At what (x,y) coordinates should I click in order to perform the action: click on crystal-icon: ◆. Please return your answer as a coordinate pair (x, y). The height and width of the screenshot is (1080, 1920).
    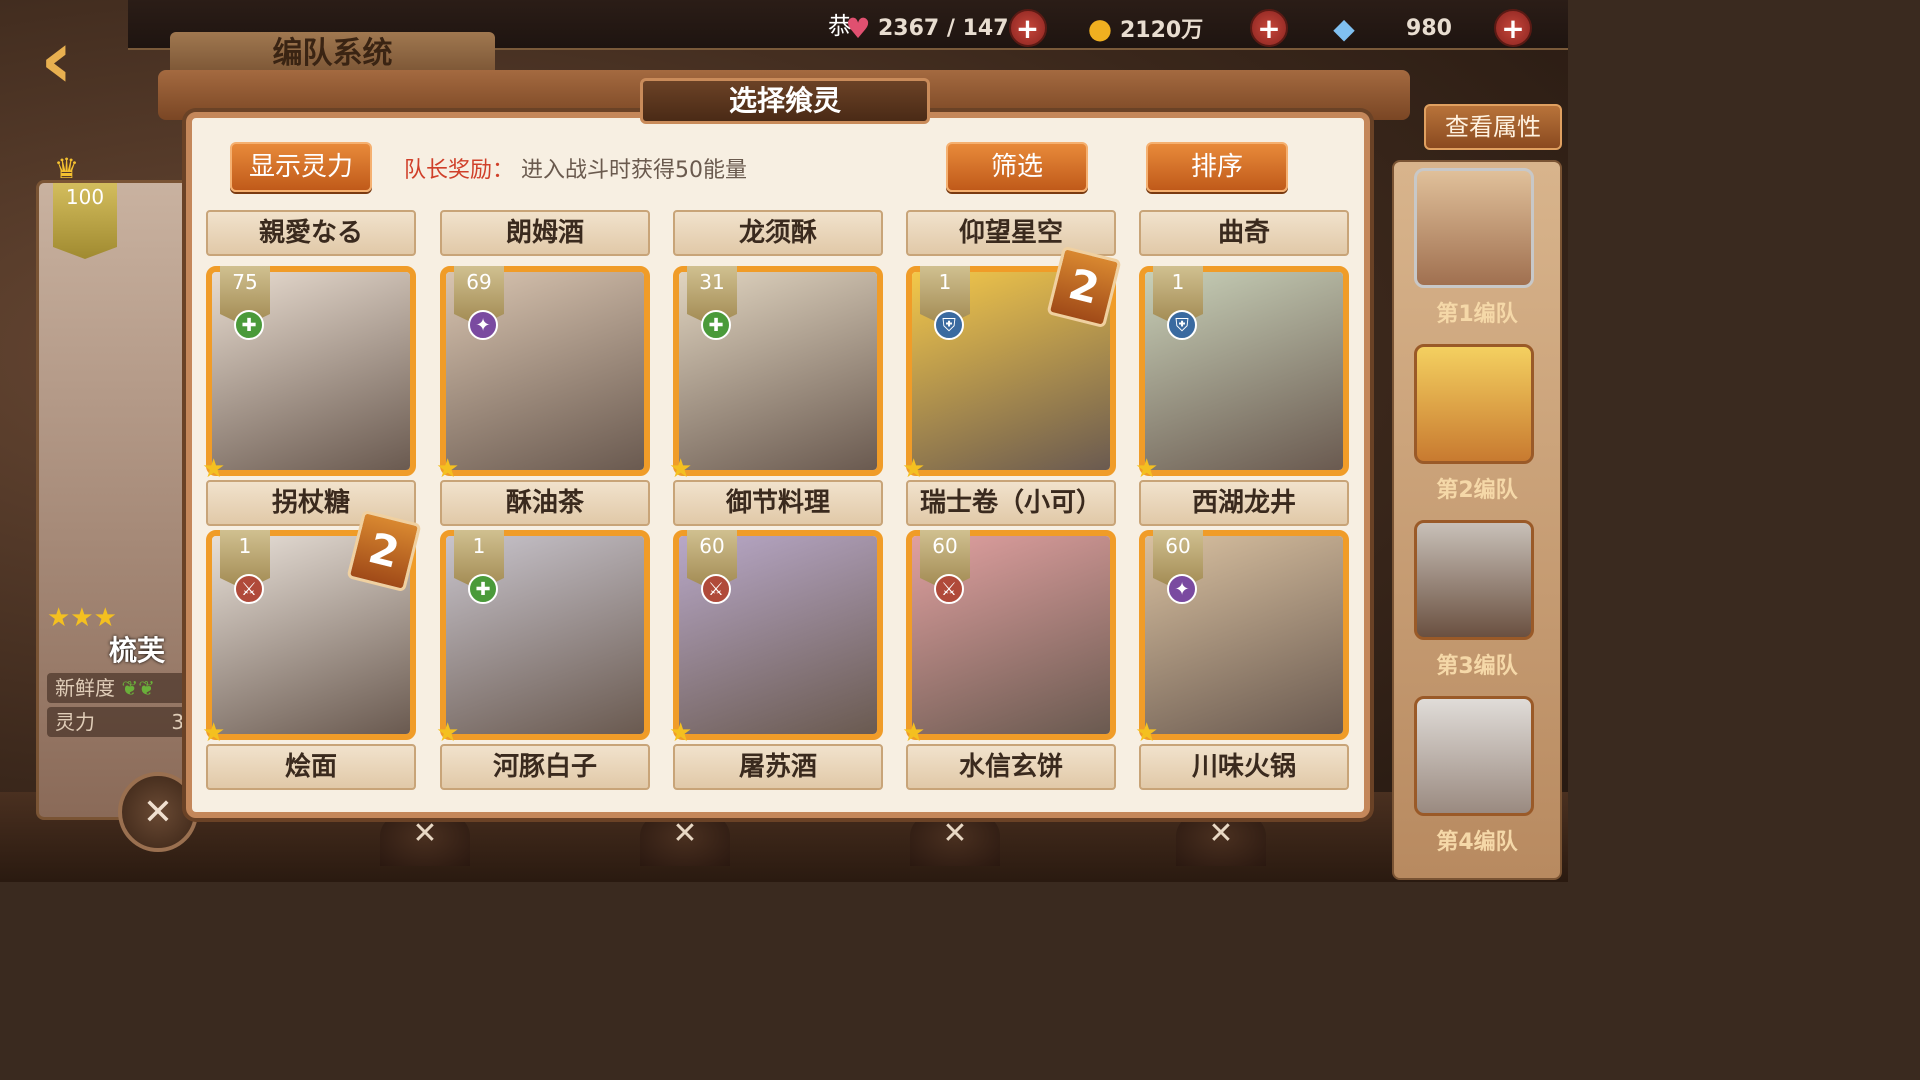
    Looking at the image, I should click on (1344, 28).